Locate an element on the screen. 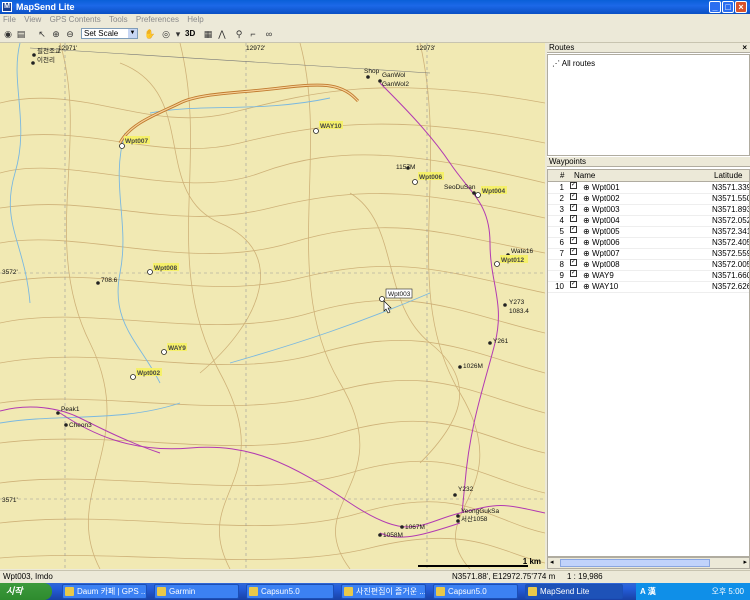 This screenshot has width=750, height=600. 3d-button: 3D is located at coordinates (190, 34).